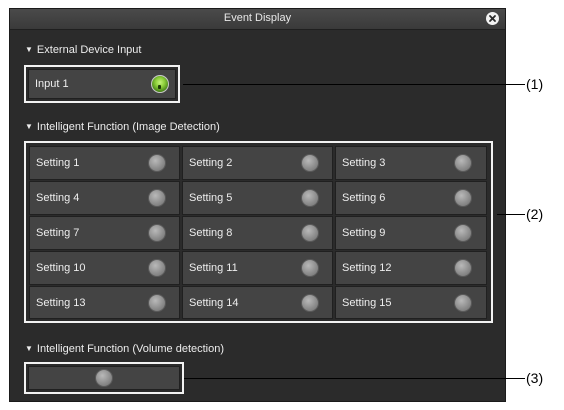 The height and width of the screenshot is (410, 564). Describe the element at coordinates (364, 163) in the screenshot. I see `setting-label: Setting 3` at that location.